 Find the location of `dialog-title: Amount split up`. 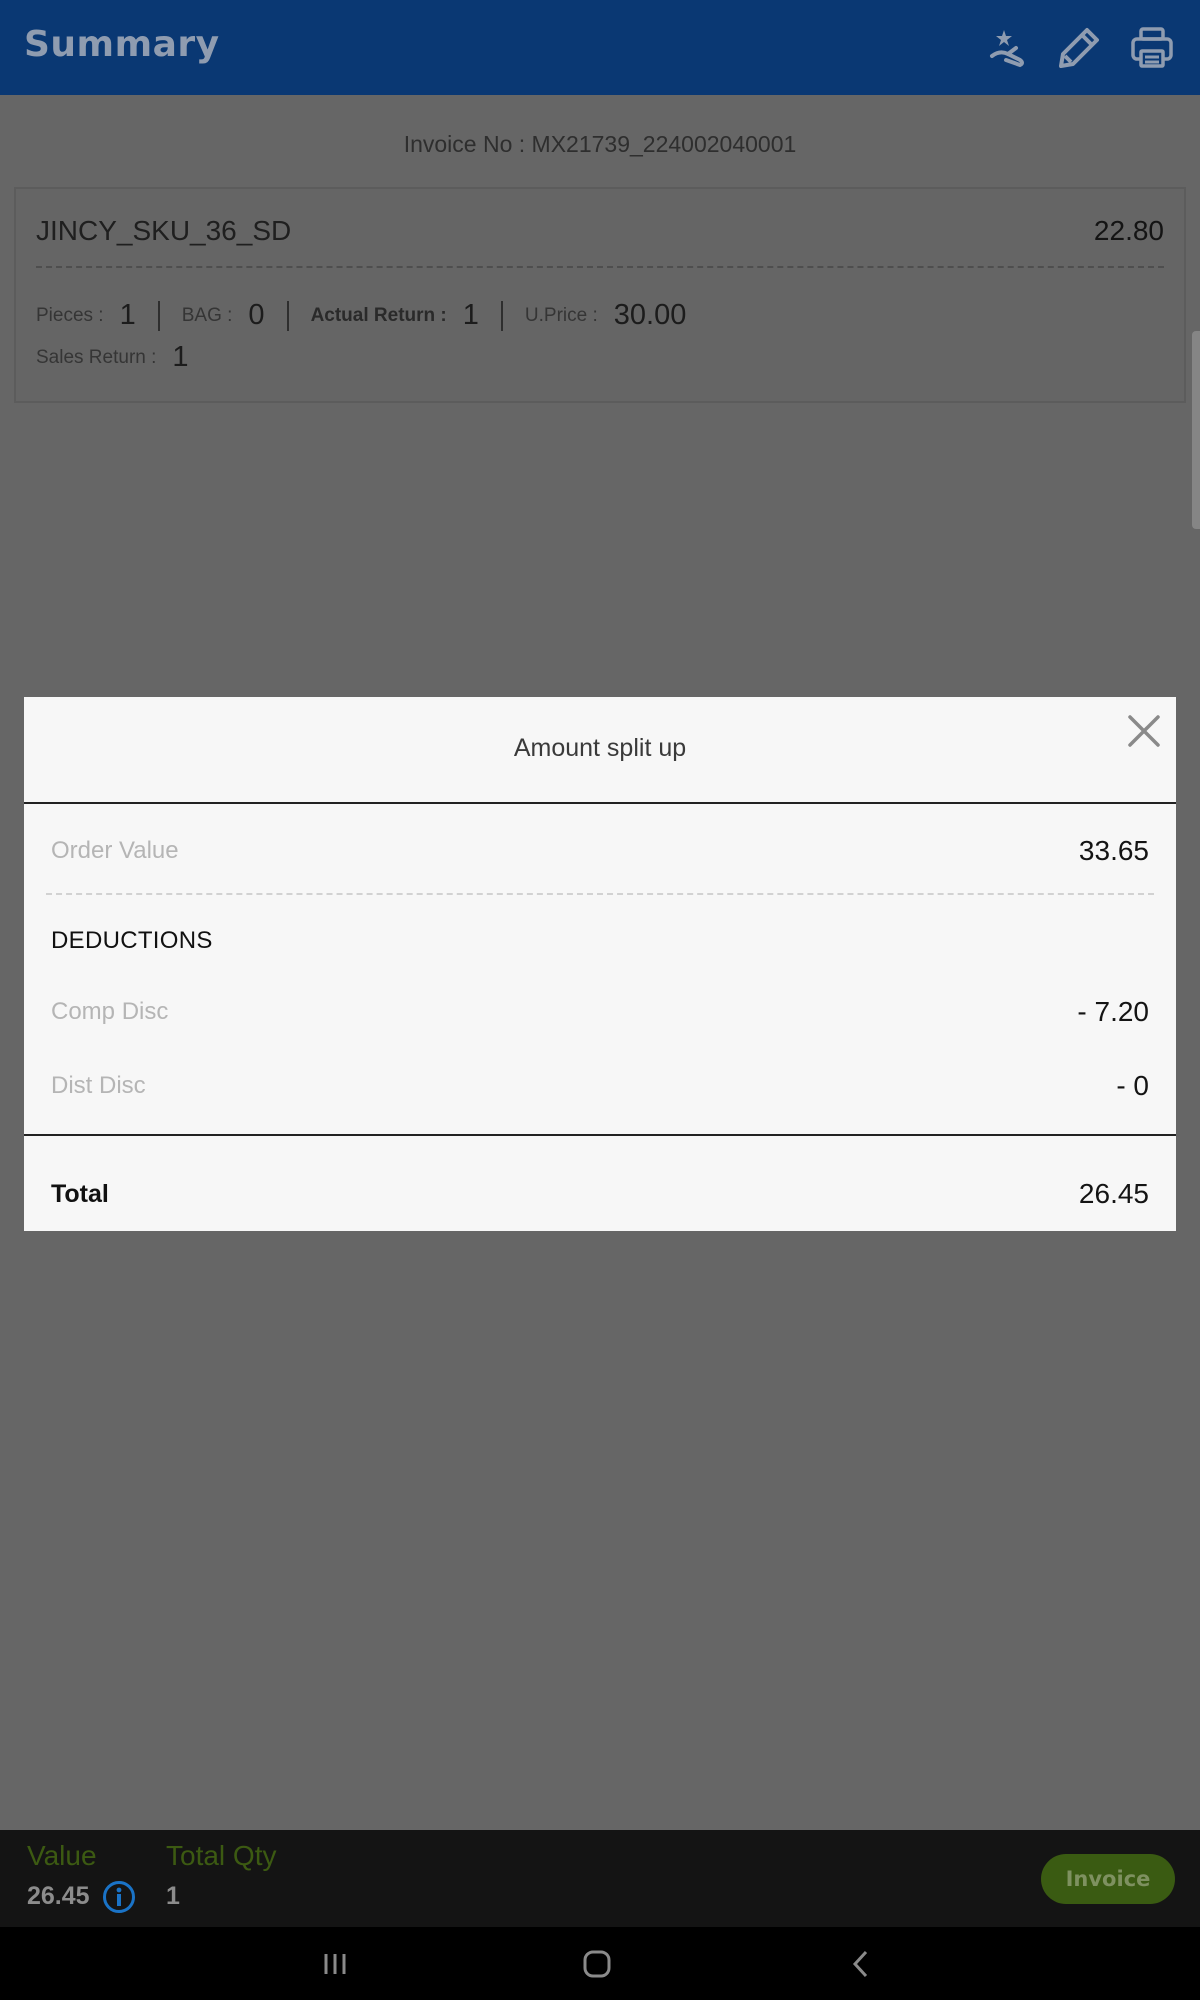

dialog-title: Amount split up is located at coordinates (600, 748).